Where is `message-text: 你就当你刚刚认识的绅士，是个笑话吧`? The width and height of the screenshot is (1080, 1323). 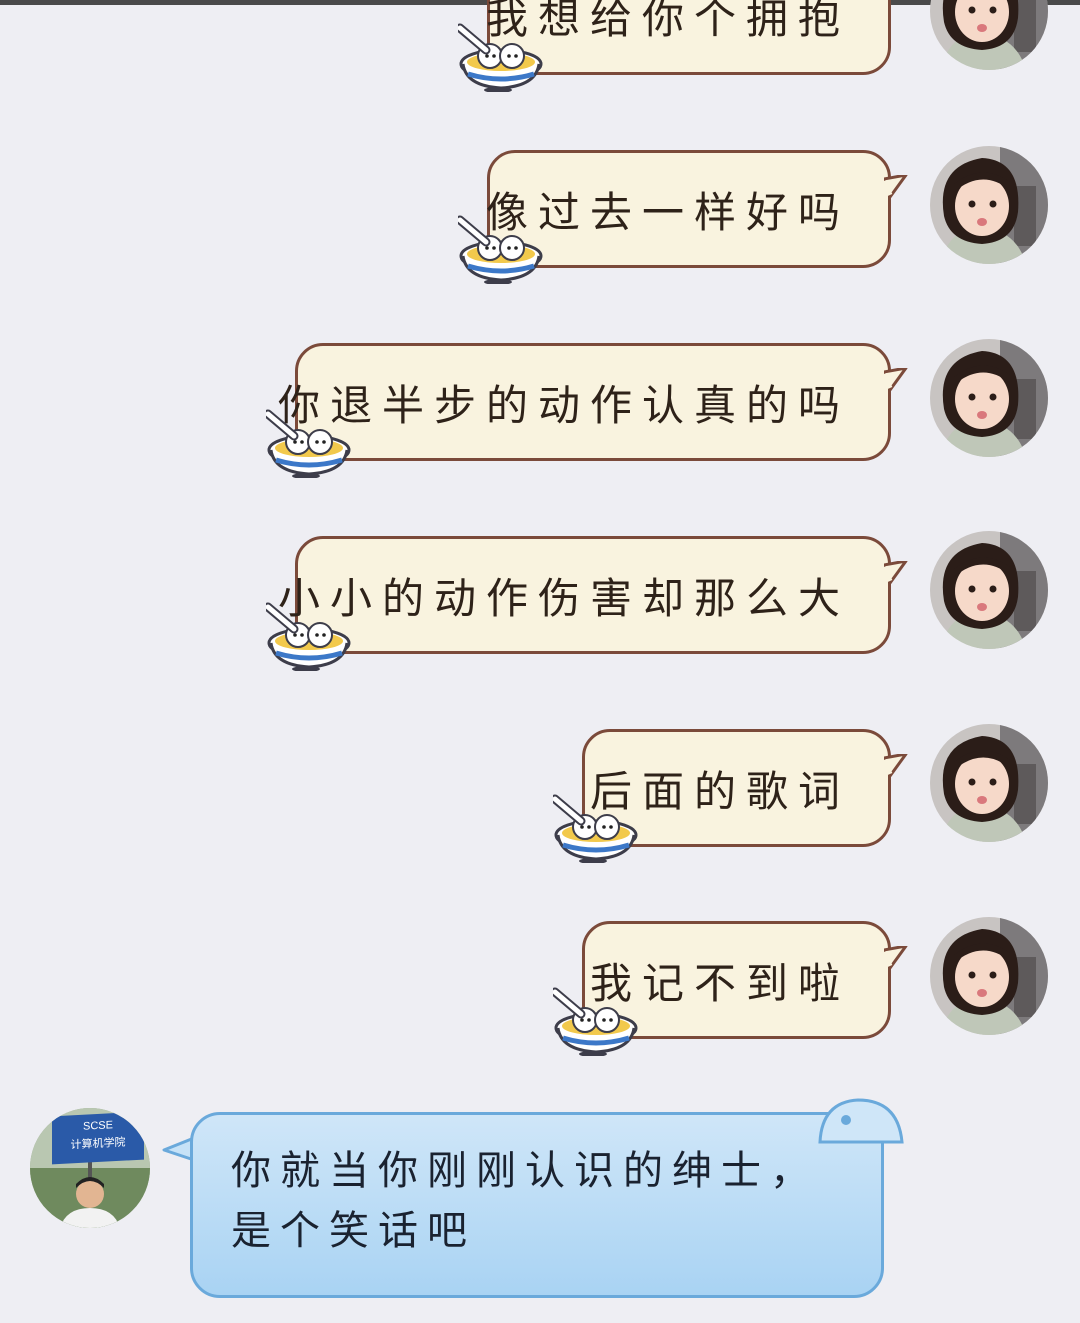 message-text: 你就当你刚刚认识的绅士，是个笑话吧 is located at coordinates (525, 1201).